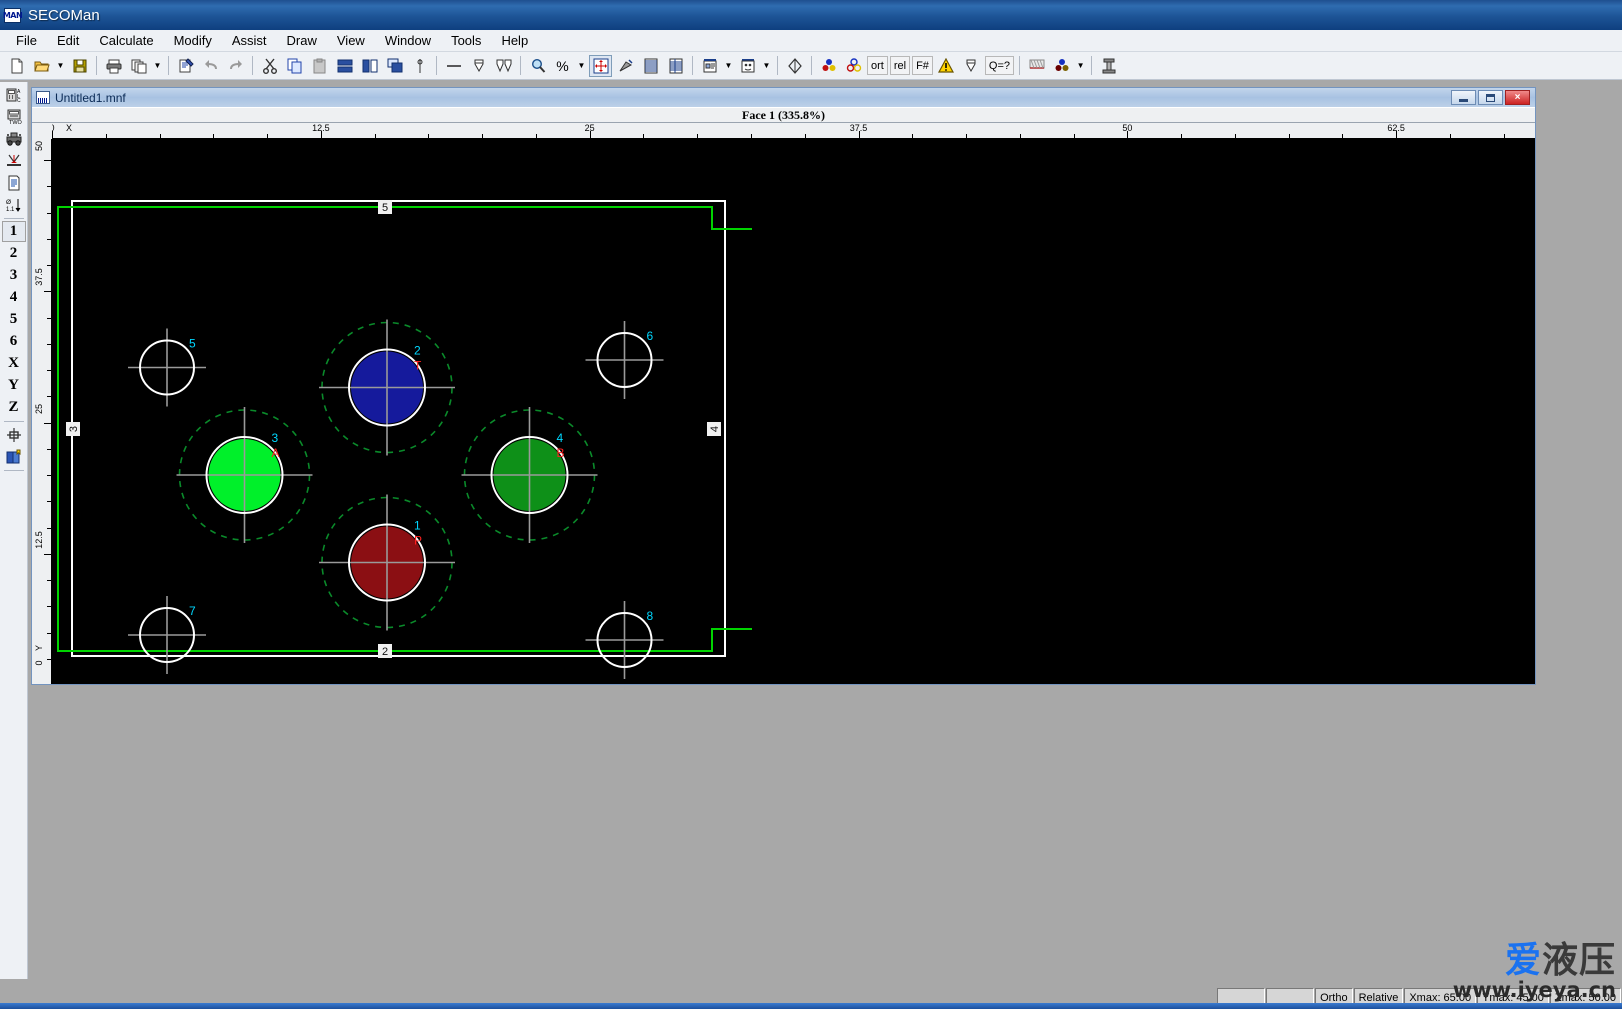 The width and height of the screenshot is (1622, 1009). What do you see at coordinates (157, 66) in the screenshot?
I see `print-dropdown-arrow-icon: ▼` at bounding box center [157, 66].